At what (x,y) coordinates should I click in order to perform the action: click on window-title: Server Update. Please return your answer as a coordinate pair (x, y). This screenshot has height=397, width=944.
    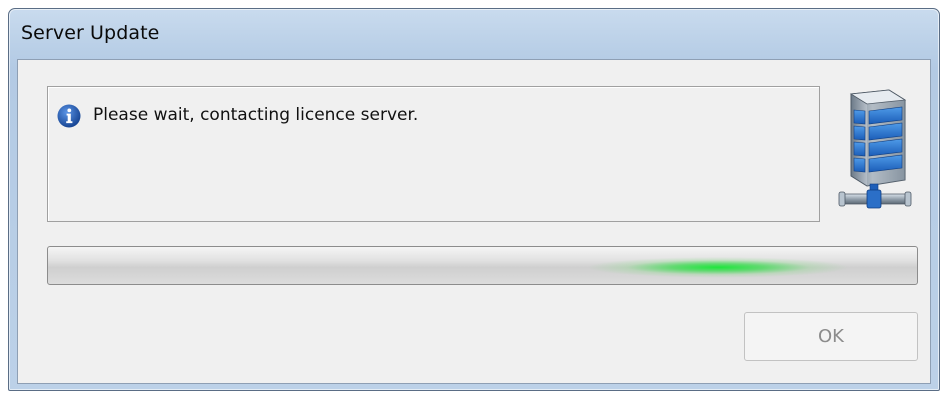
    Looking at the image, I should click on (90, 33).